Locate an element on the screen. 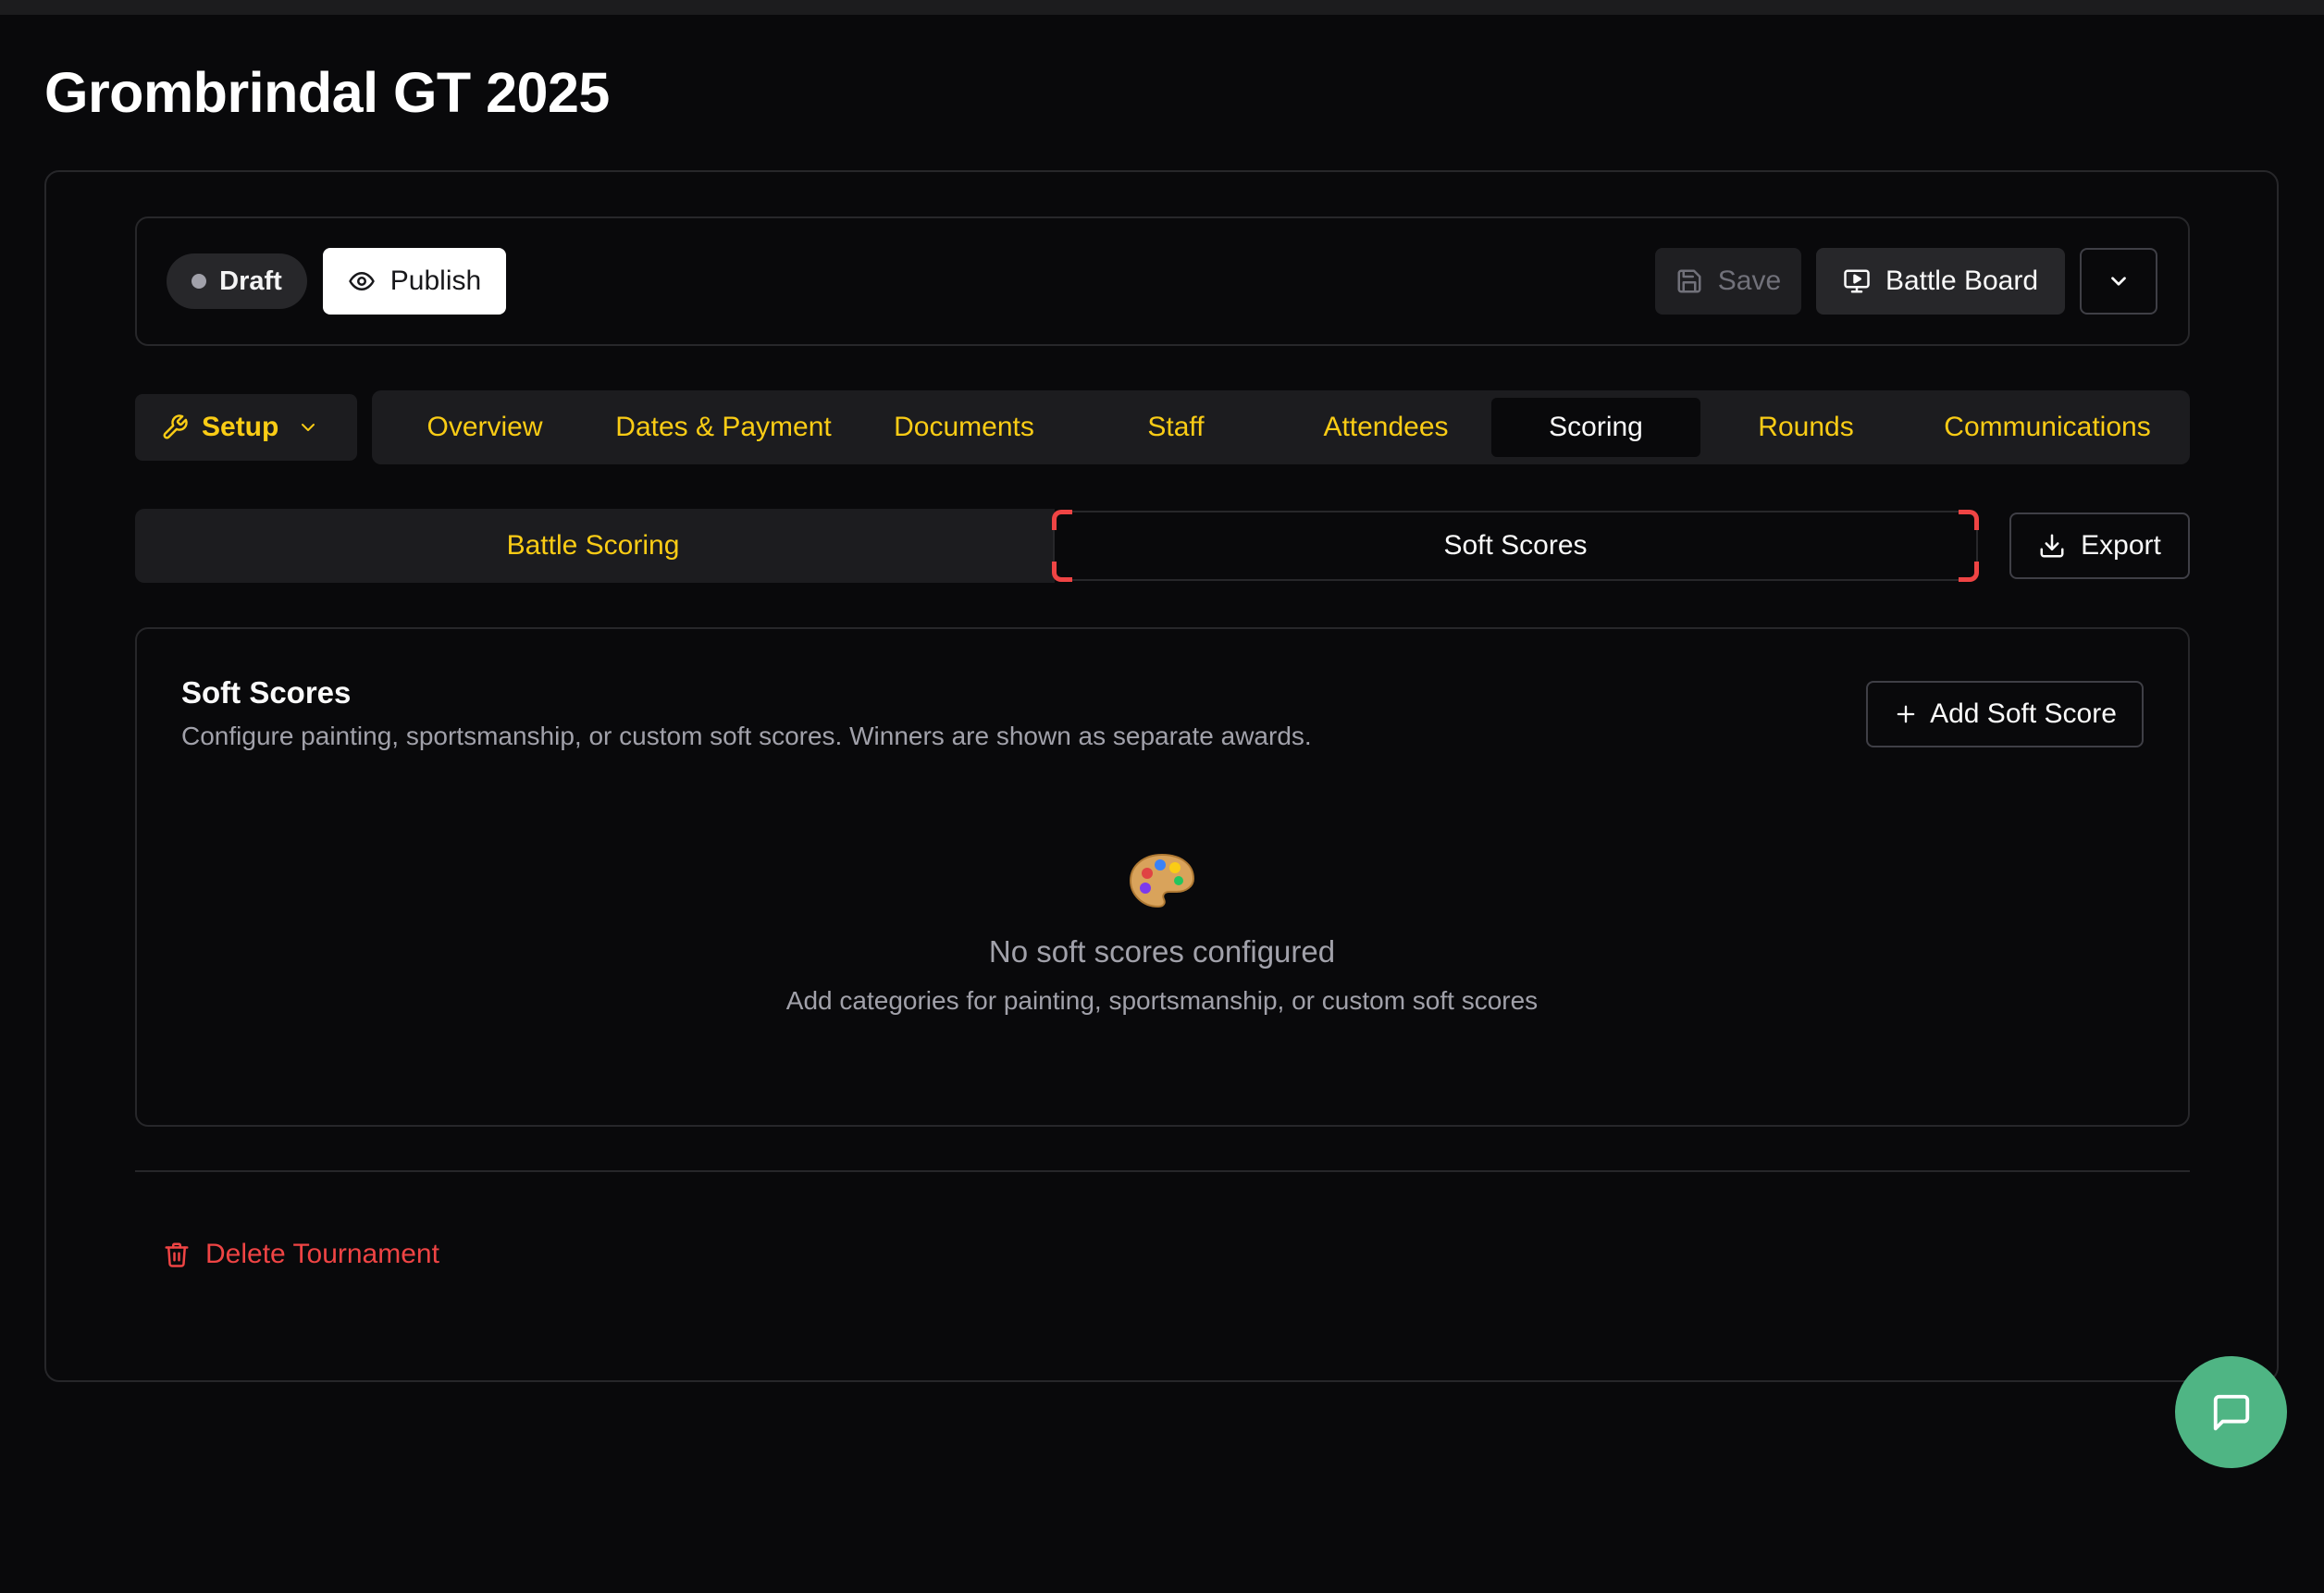  tab-scoring: Scoring is located at coordinates (1595, 427).